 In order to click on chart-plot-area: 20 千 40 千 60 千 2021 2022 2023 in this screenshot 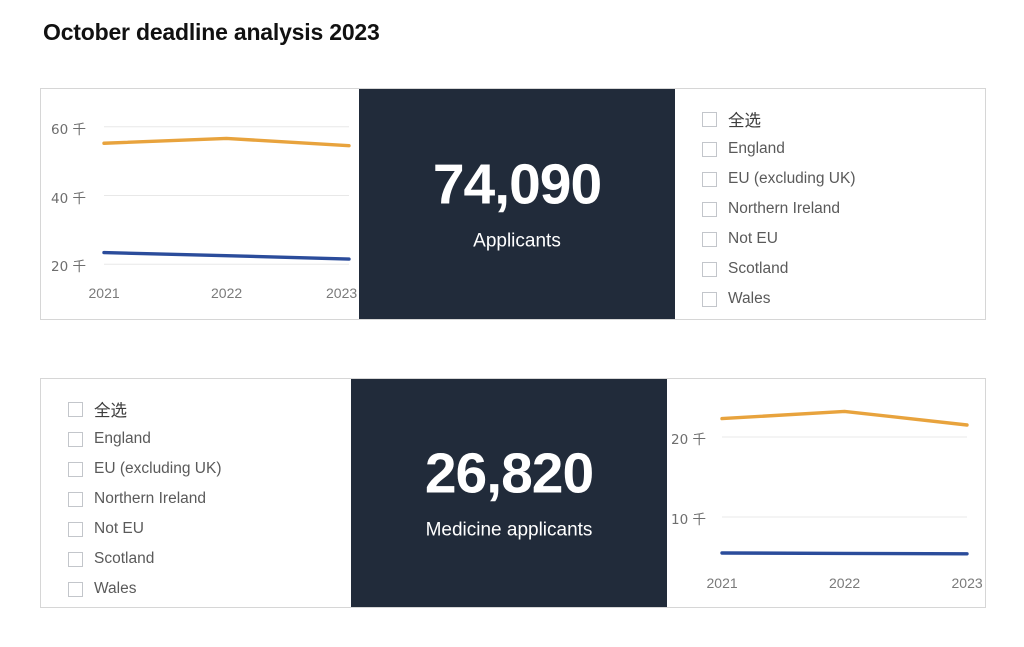, I will do `click(200, 204)`.